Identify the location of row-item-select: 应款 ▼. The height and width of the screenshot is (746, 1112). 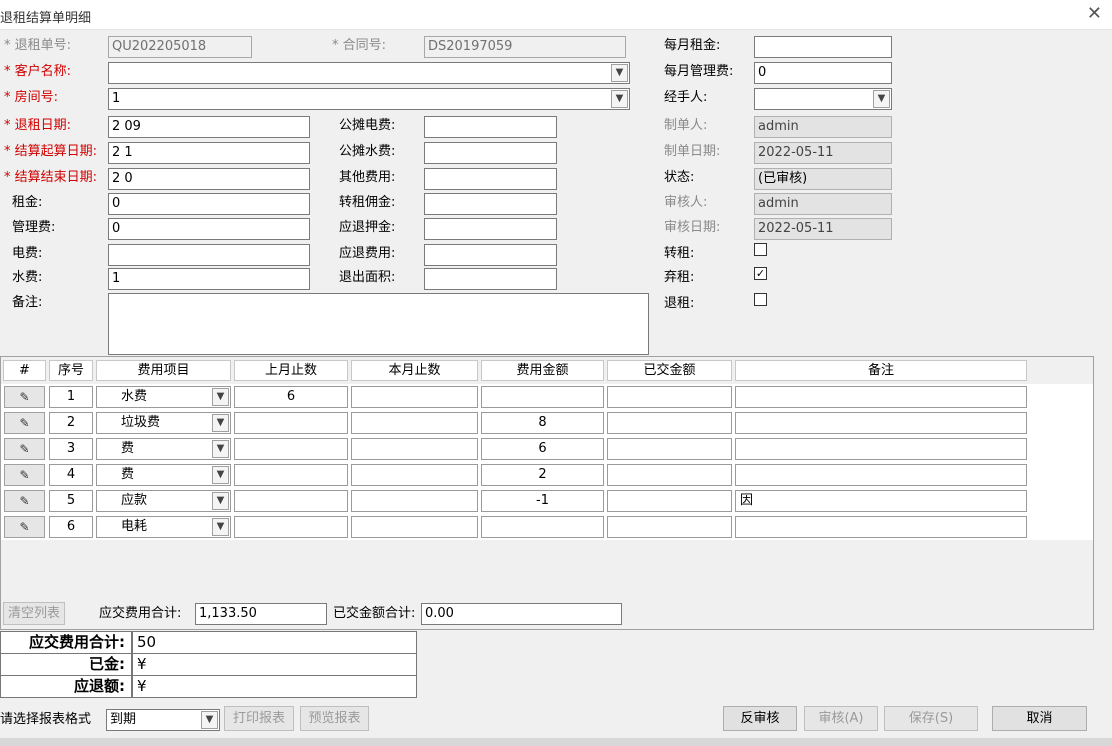
(163, 501).